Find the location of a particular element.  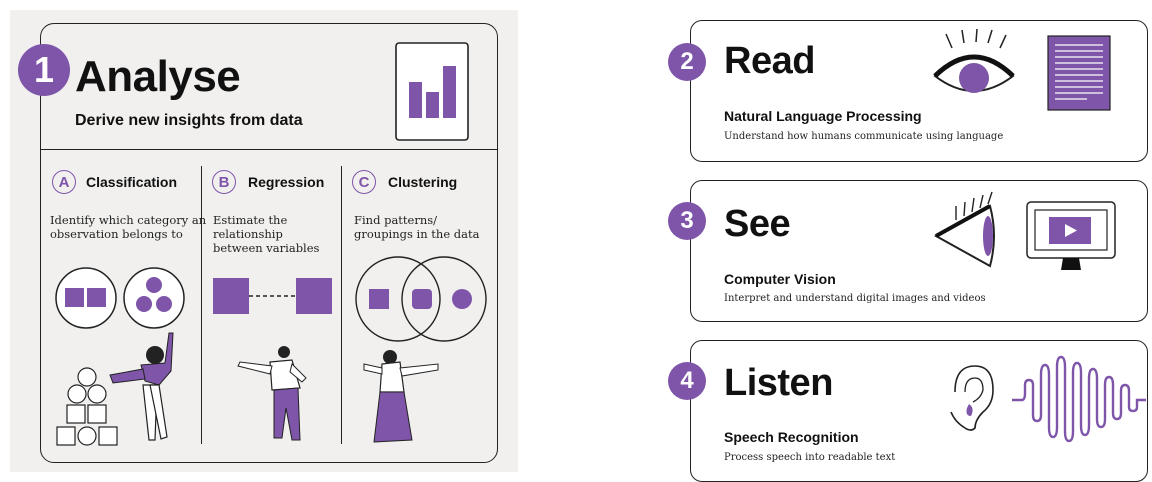

classification-illustration is located at coordinates (120, 356).